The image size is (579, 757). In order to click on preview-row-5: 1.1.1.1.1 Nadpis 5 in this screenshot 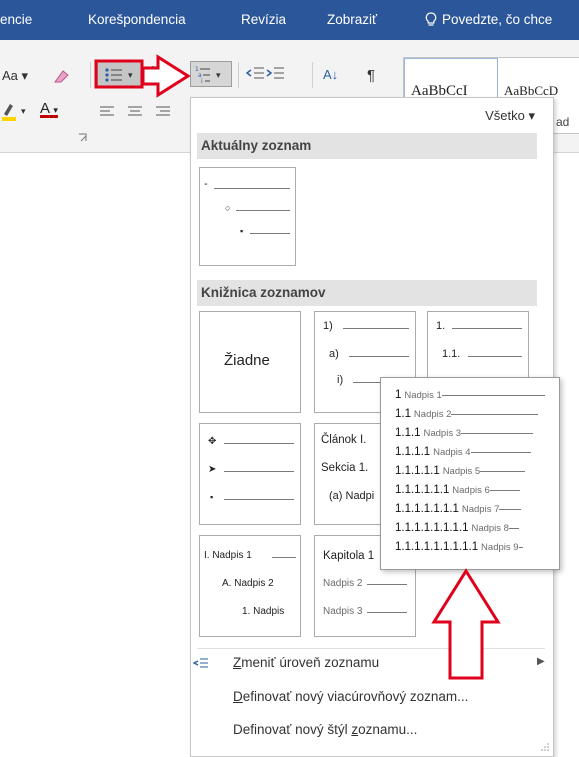, I will do `click(460, 474)`.